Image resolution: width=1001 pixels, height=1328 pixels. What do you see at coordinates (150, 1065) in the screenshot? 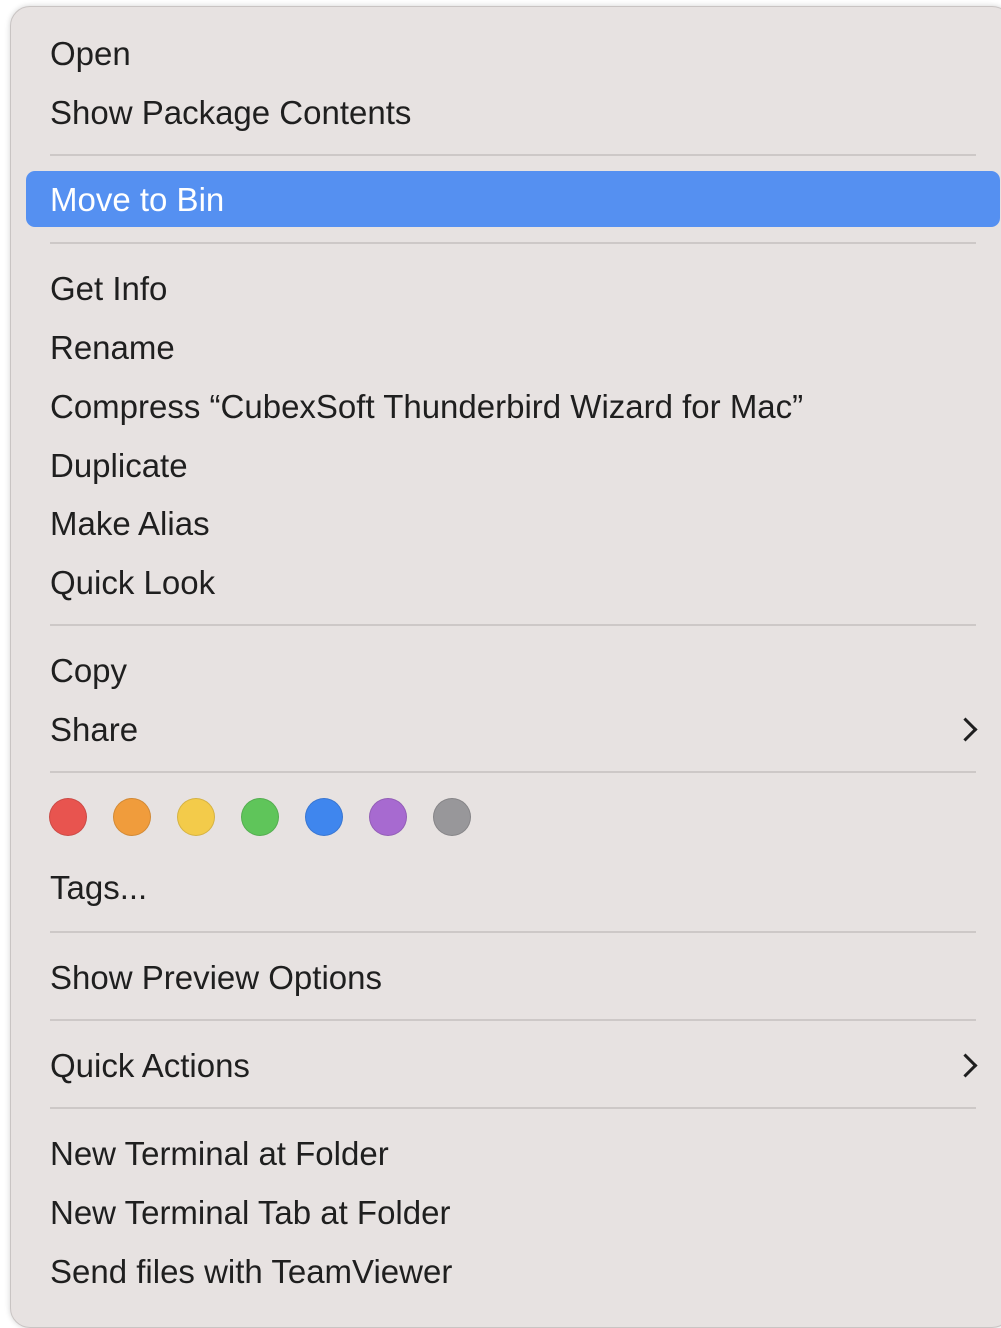
I see `menu-item-label: Quick Actions` at bounding box center [150, 1065].